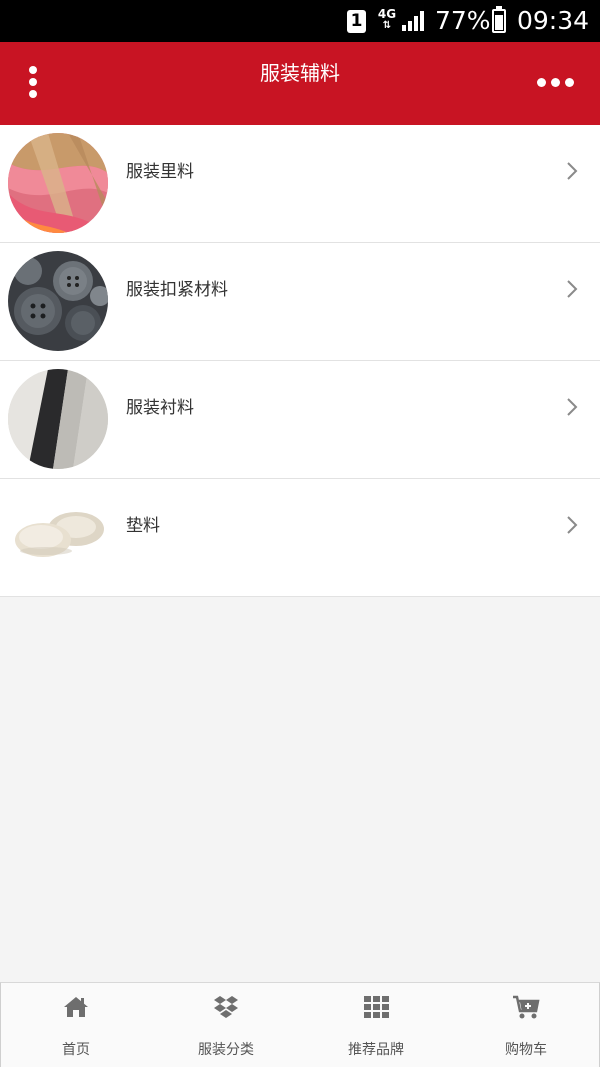 The height and width of the screenshot is (1067, 600). Describe the element at coordinates (160, 408) in the screenshot. I see `list-item-label: 服装衬料` at that location.